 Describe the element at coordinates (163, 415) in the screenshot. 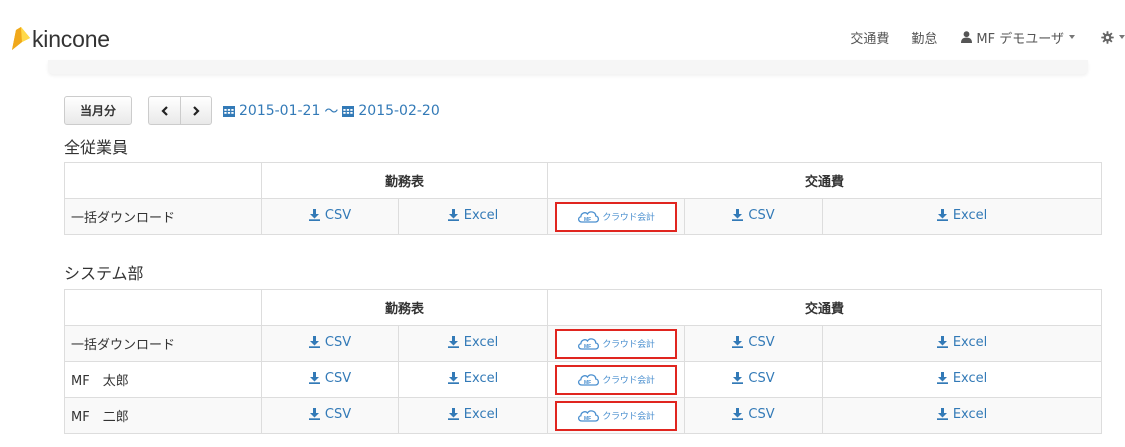

I see `row-label: MF 二郎` at that location.